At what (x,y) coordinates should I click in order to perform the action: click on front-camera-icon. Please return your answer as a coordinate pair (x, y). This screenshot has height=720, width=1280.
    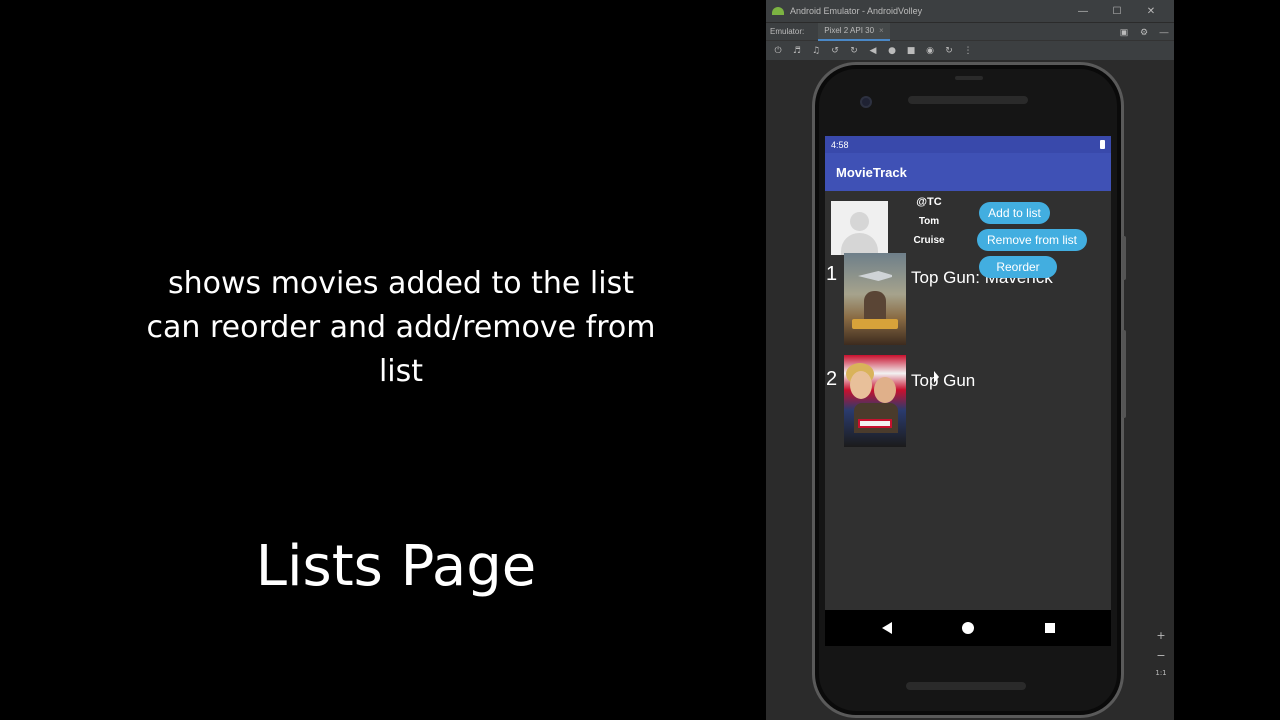
    Looking at the image, I should click on (866, 102).